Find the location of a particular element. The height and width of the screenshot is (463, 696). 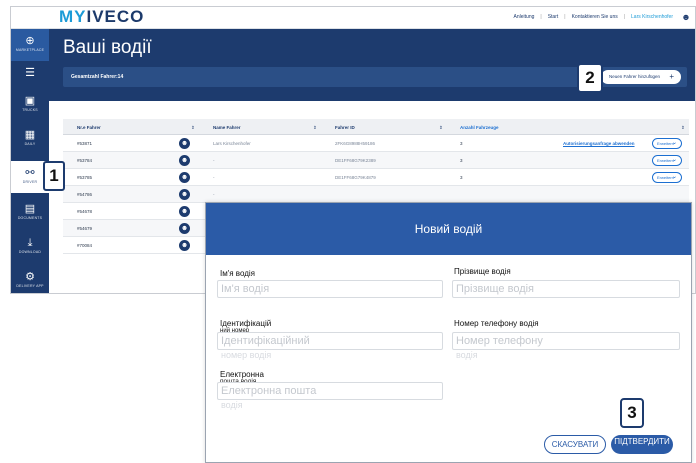

column-header-name: Name Fahrer is located at coordinates (227, 127).